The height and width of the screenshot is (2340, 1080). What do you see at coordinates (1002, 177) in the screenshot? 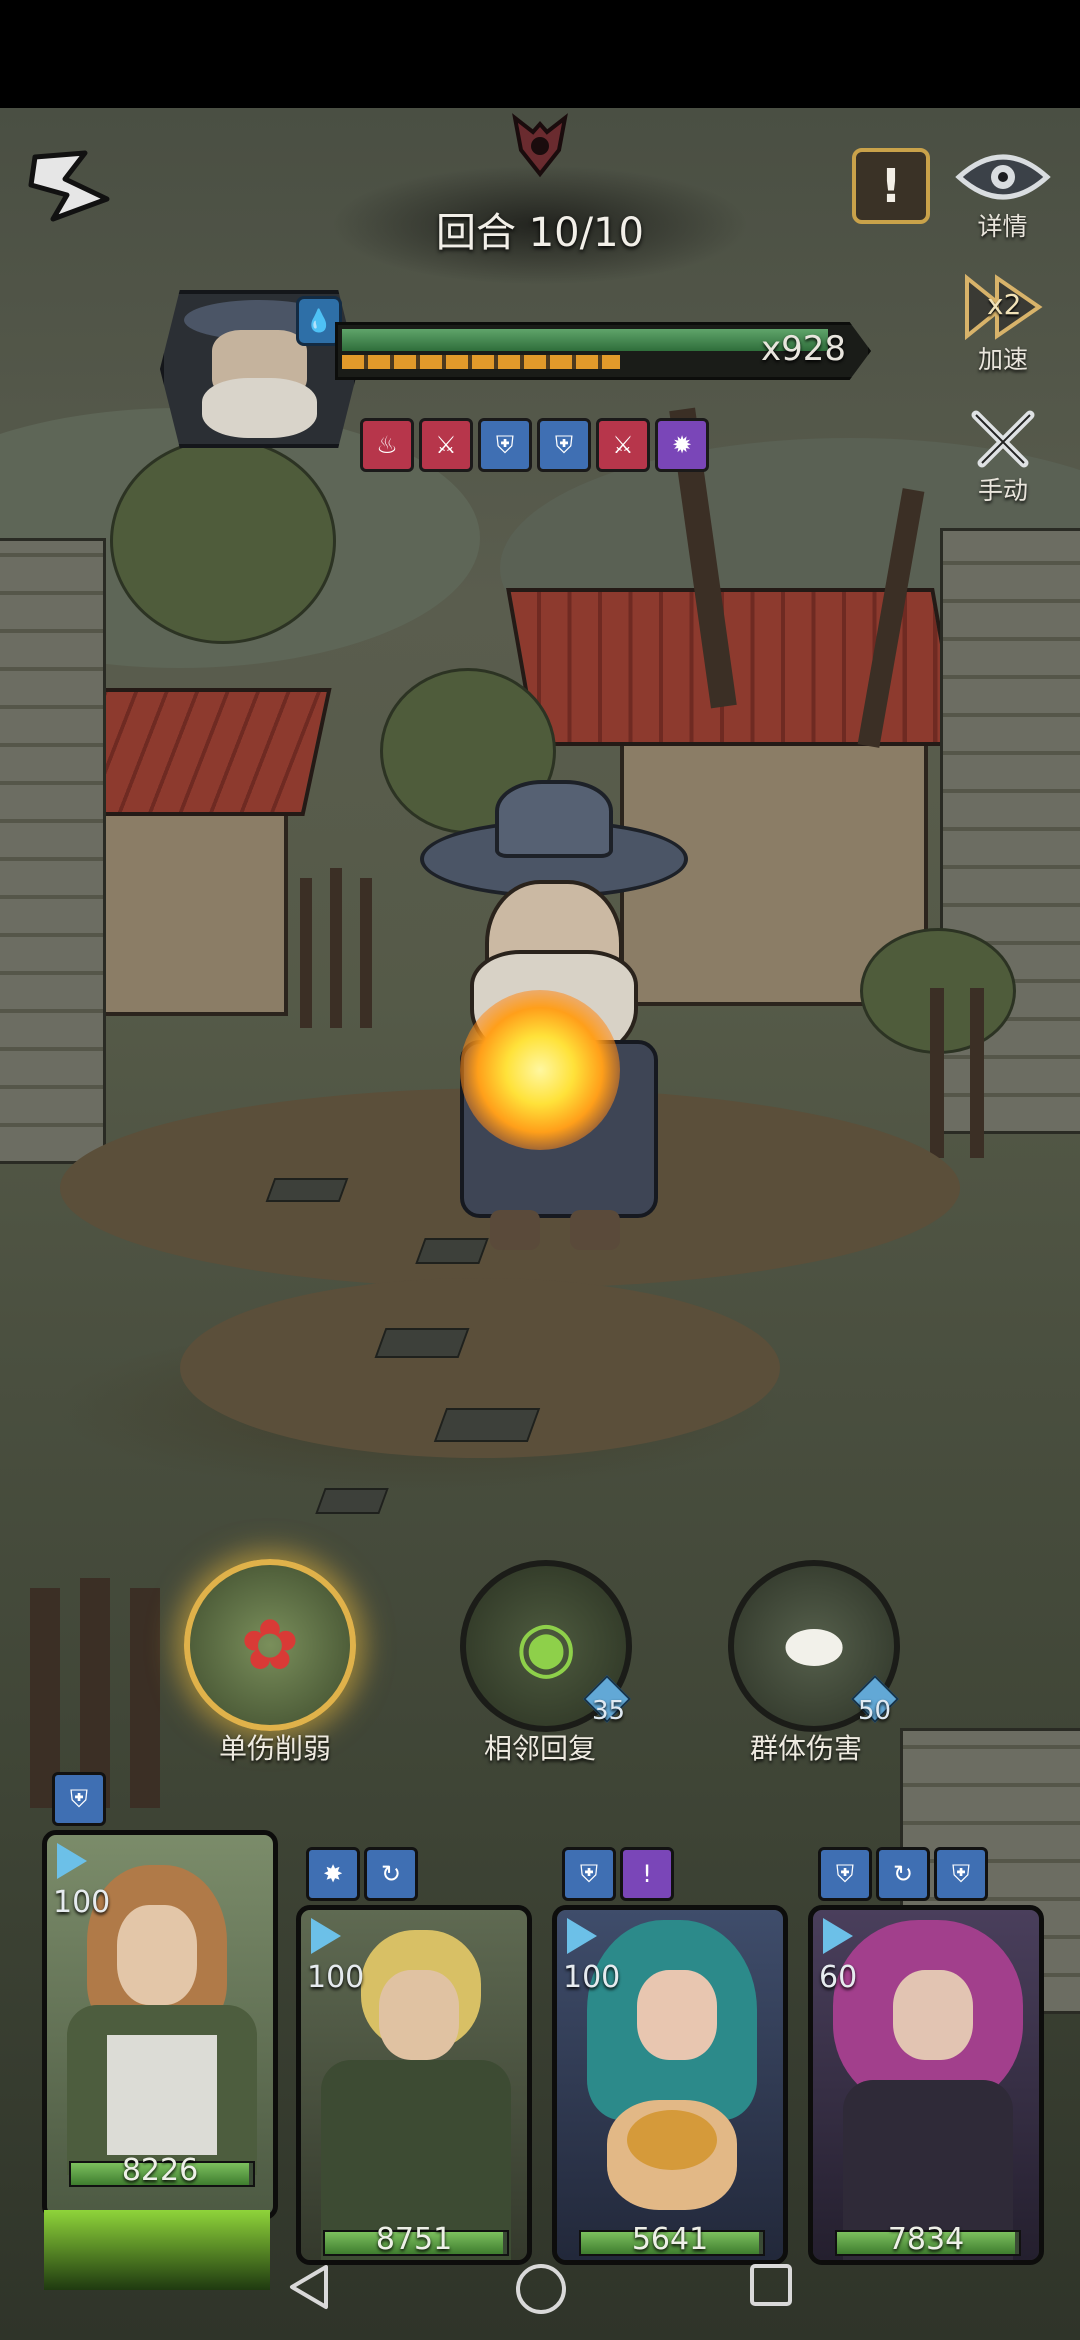
I see `eye-icon` at bounding box center [1002, 177].